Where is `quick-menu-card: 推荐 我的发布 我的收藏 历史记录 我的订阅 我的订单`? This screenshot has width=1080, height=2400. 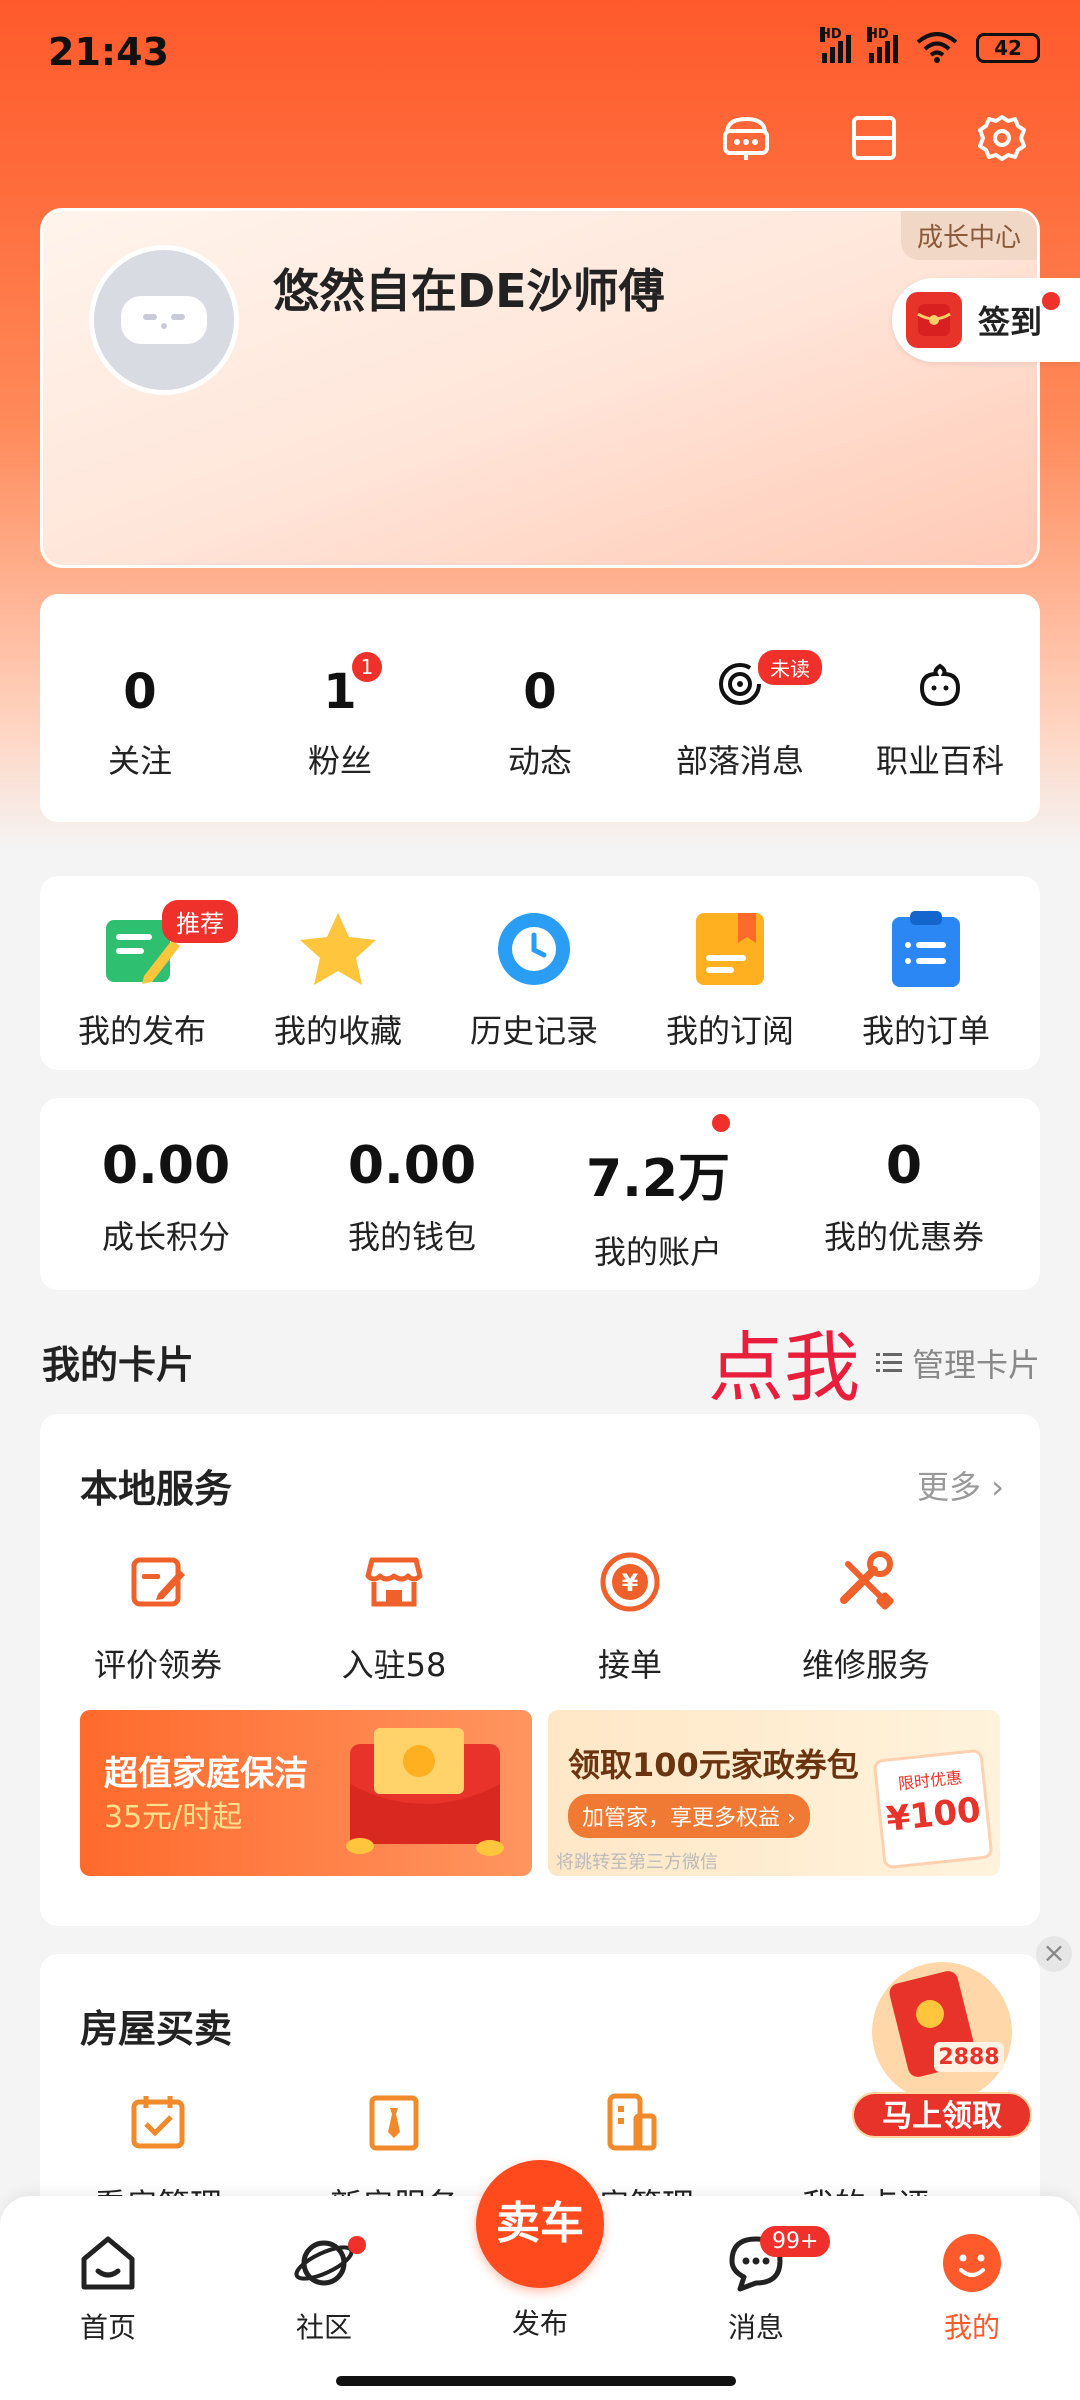
quick-menu-card: 推荐 我的发布 我的收藏 历史记录 我的订阅 我的订单 is located at coordinates (540, 973).